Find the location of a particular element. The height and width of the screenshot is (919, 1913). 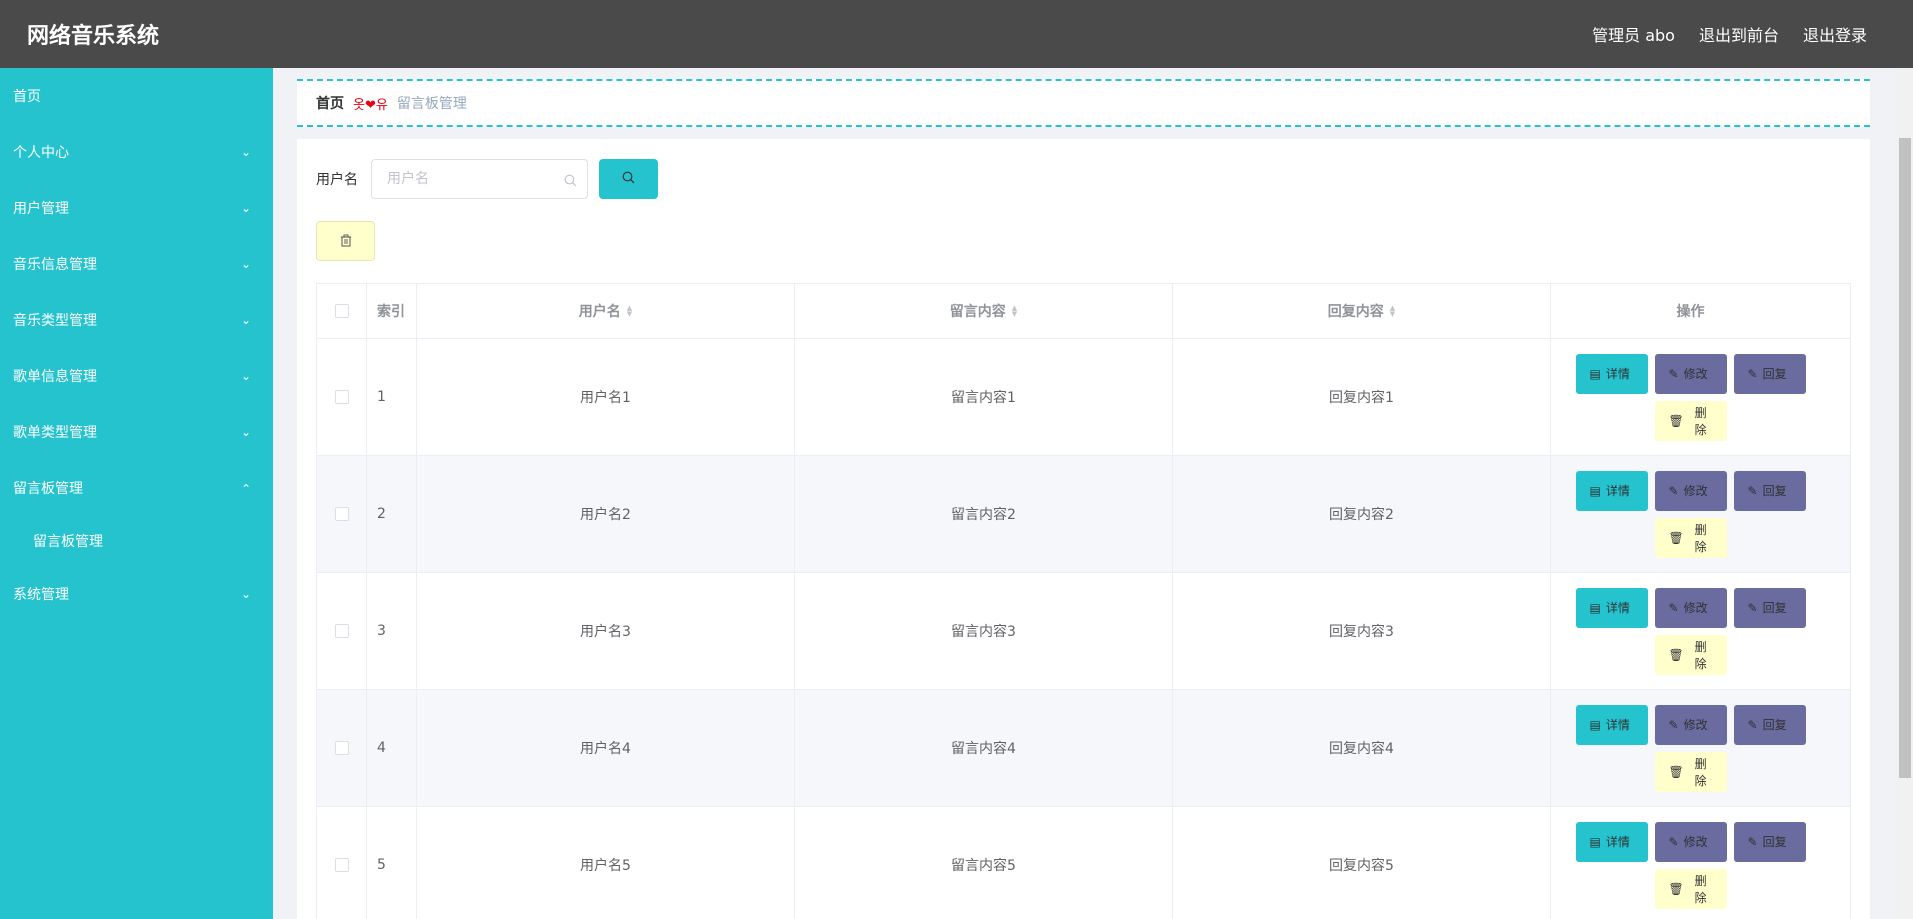

header-username-label: 用户名 is located at coordinates (599, 312).